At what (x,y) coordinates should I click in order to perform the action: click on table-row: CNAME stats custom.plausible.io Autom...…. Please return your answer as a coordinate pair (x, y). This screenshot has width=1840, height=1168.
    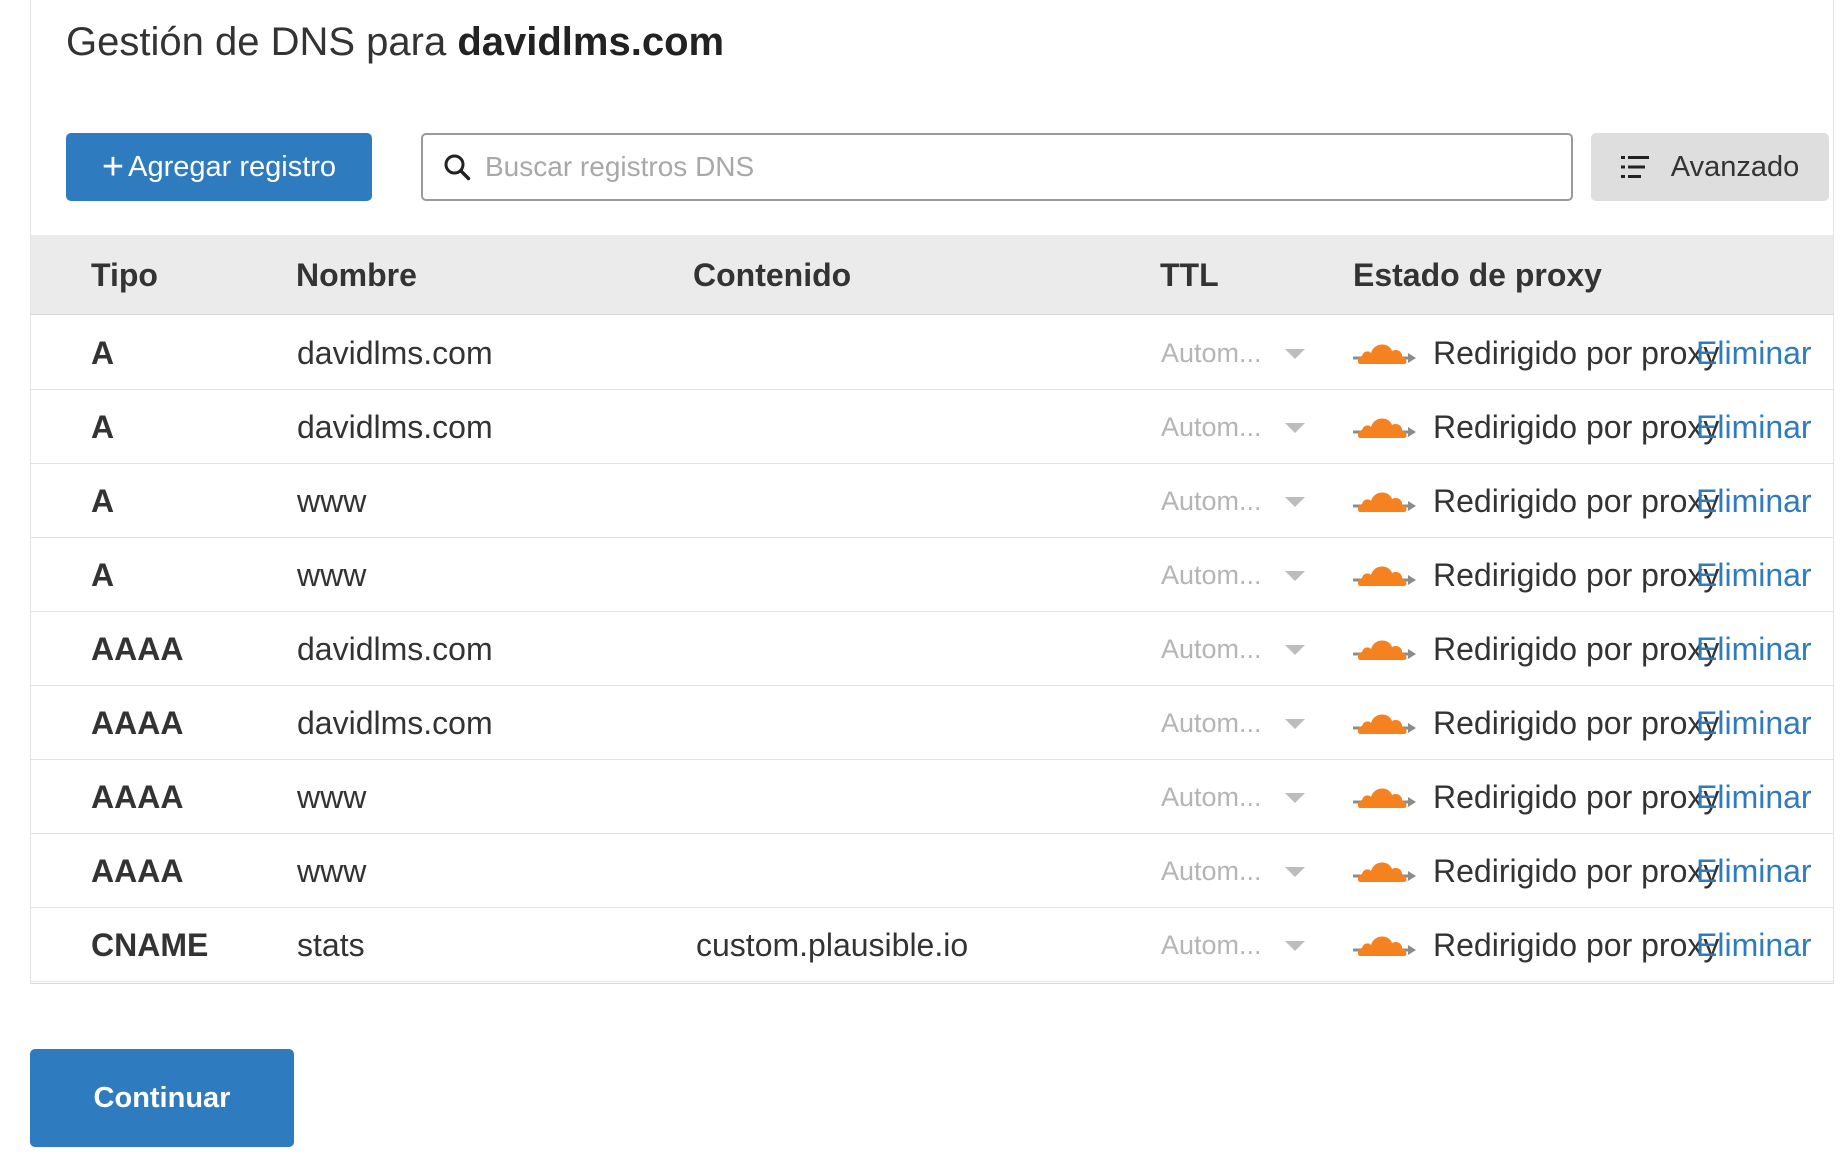
    Looking at the image, I should click on (932, 945).